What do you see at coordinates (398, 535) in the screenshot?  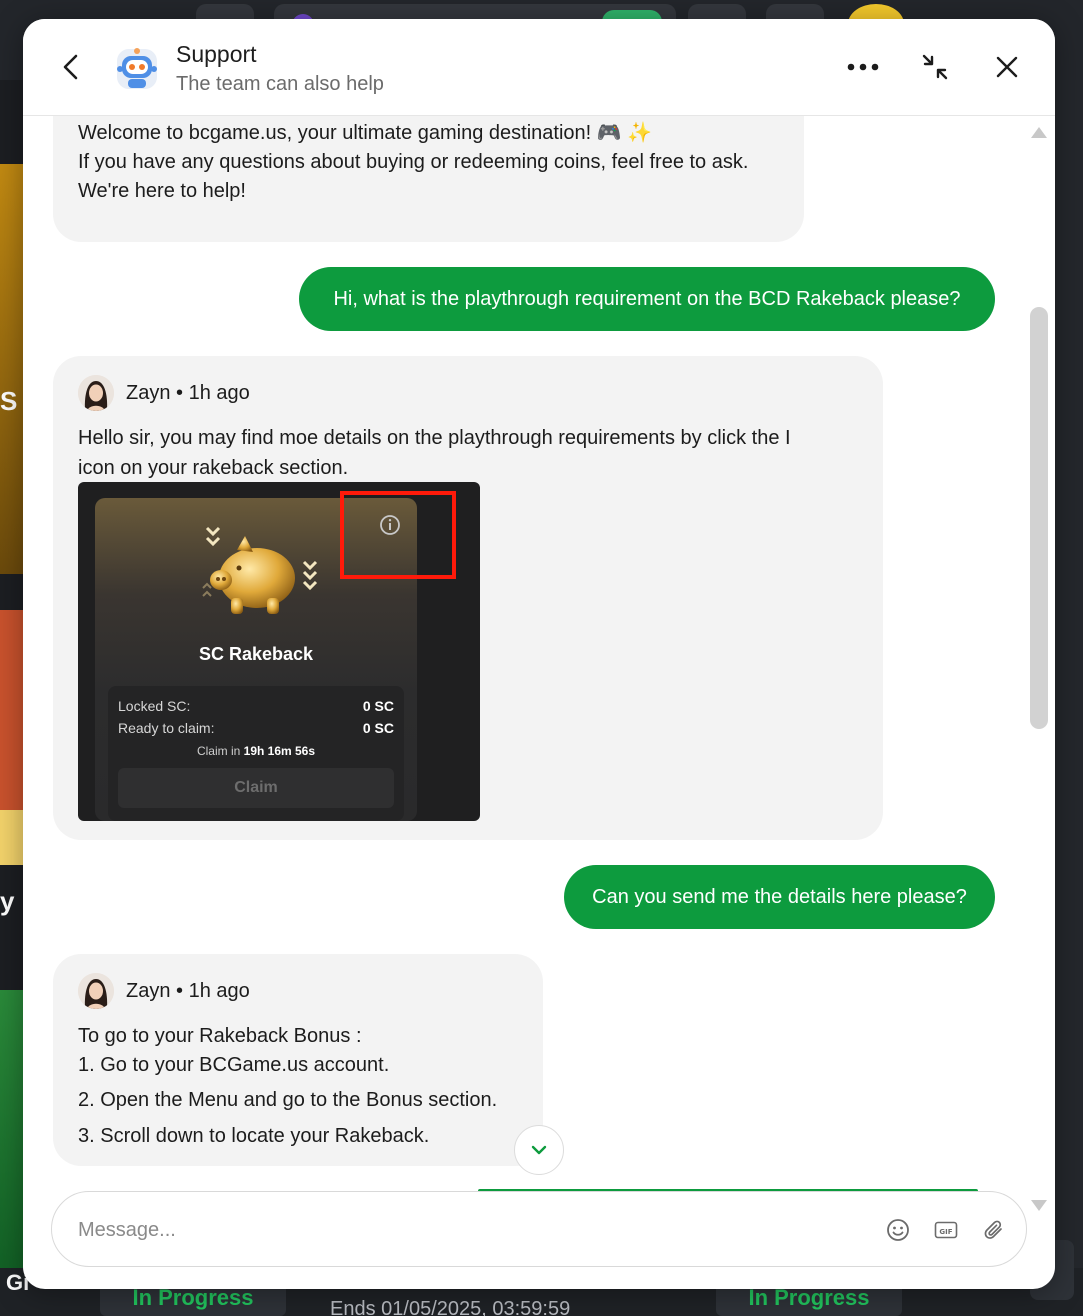 I see `highlight-box` at bounding box center [398, 535].